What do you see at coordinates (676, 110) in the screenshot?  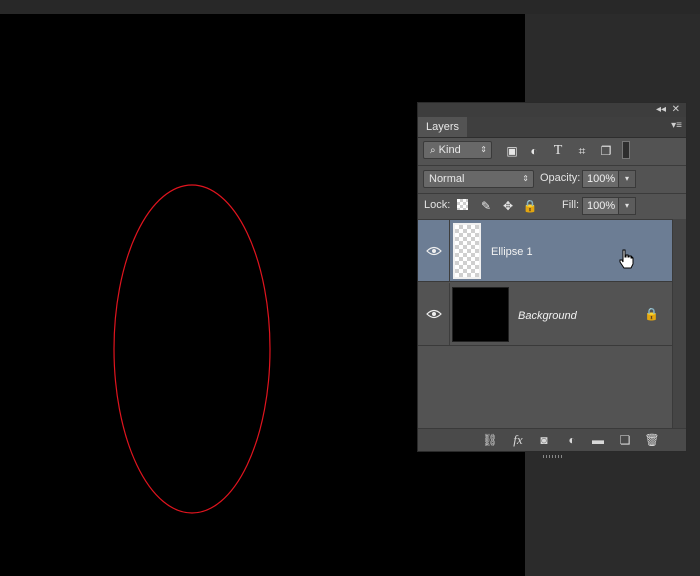 I see `close-icon: ✕` at bounding box center [676, 110].